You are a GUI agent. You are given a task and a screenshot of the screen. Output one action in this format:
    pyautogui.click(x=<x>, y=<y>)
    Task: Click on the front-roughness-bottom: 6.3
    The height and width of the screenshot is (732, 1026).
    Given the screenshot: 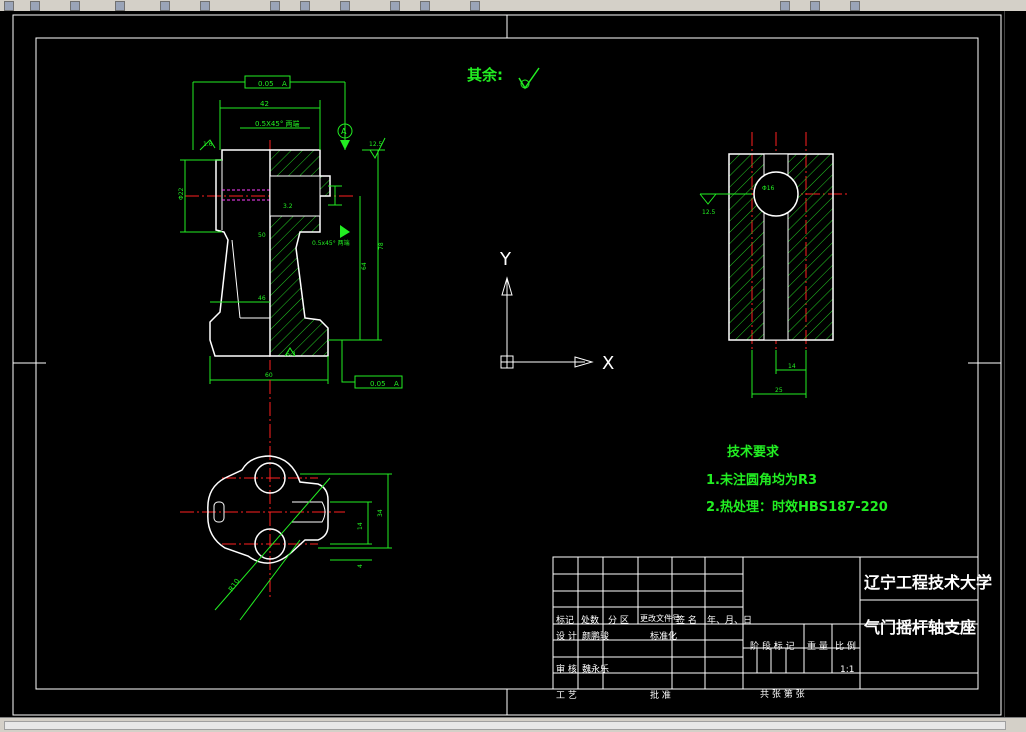 What is the action you would take?
    pyautogui.click(x=291, y=354)
    